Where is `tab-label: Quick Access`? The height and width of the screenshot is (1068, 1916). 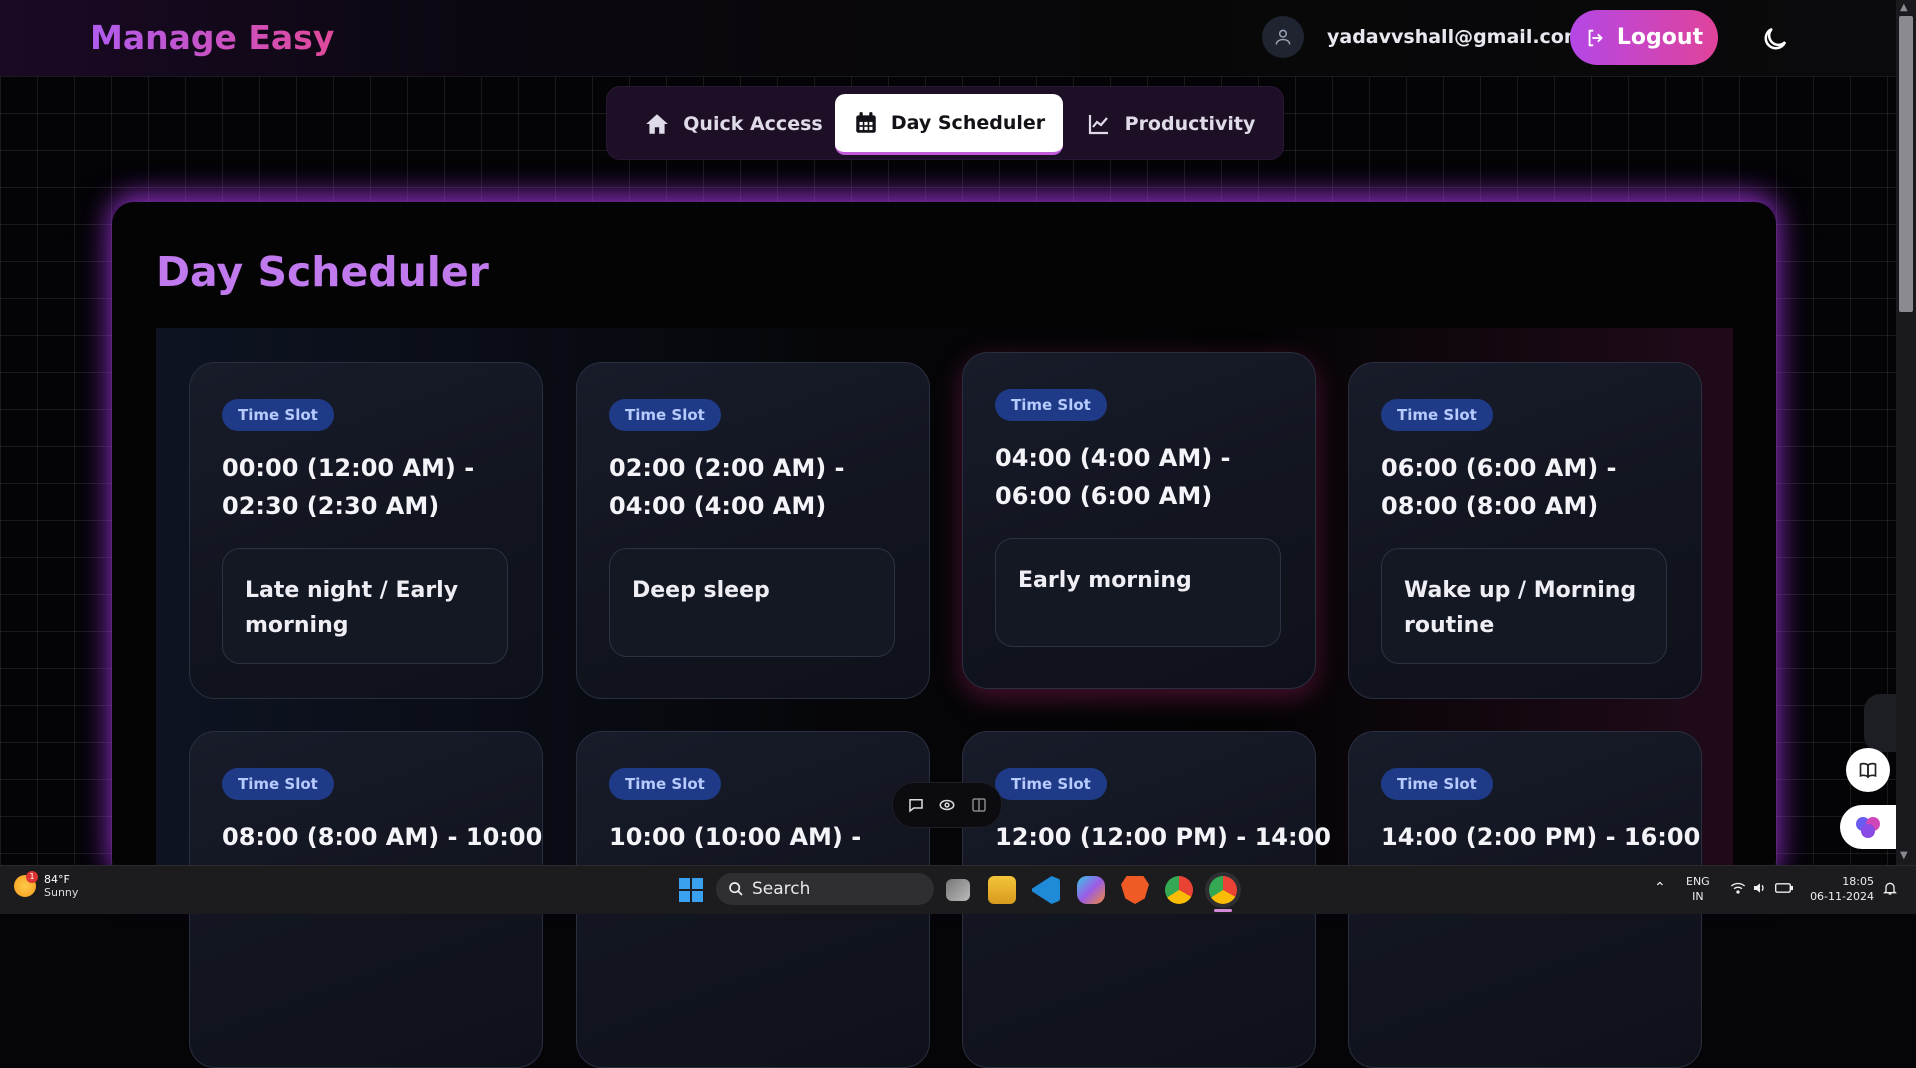 tab-label: Quick Access is located at coordinates (753, 124).